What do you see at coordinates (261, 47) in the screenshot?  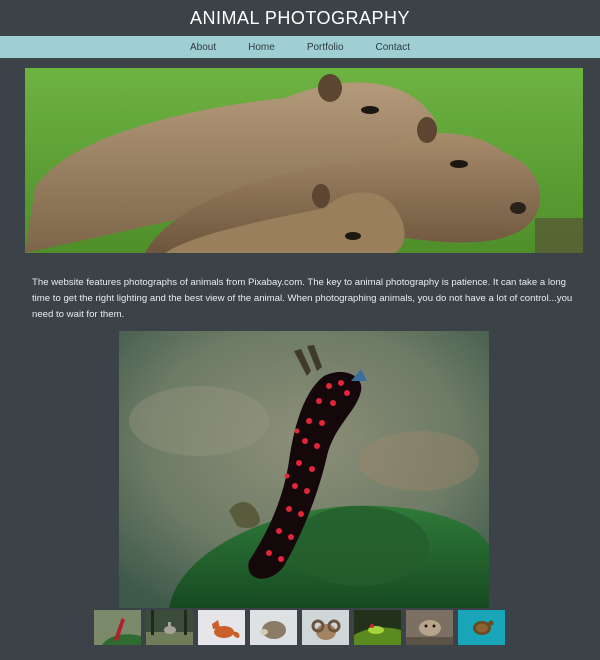 I see `nav-home: Home` at bounding box center [261, 47].